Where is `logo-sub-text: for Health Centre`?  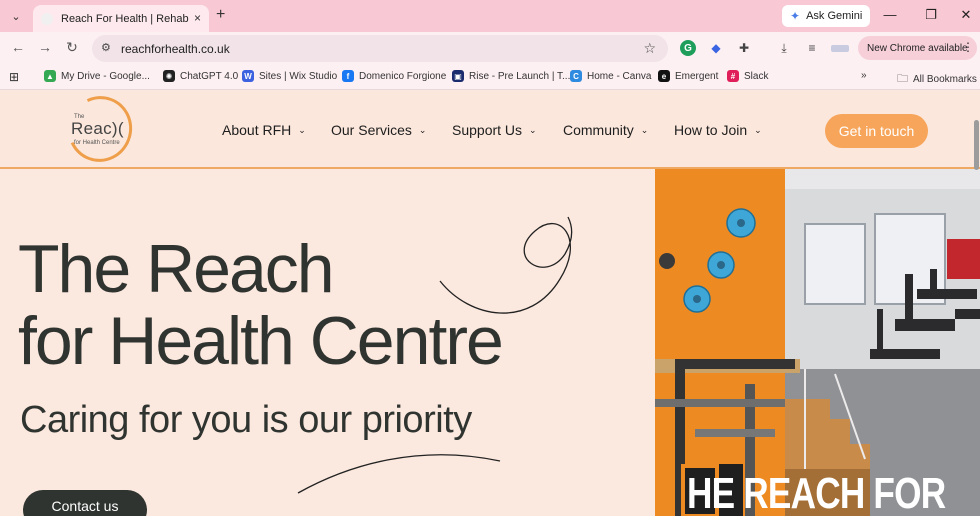 logo-sub-text: for Health Centre is located at coordinates (97, 143).